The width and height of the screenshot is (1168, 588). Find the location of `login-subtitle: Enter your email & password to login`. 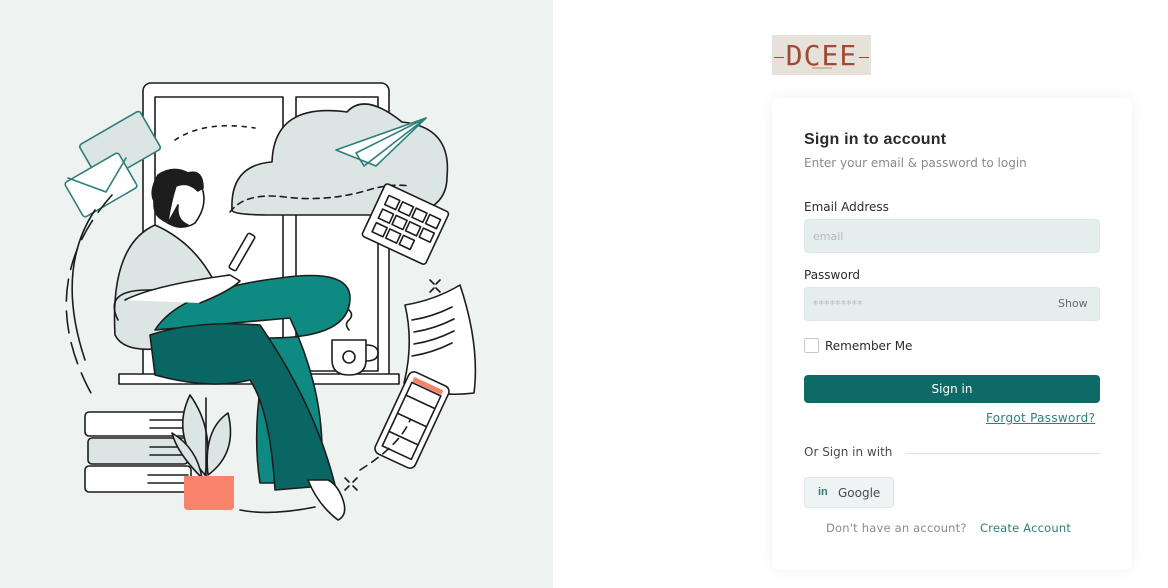

login-subtitle: Enter your email & password to login is located at coordinates (915, 163).